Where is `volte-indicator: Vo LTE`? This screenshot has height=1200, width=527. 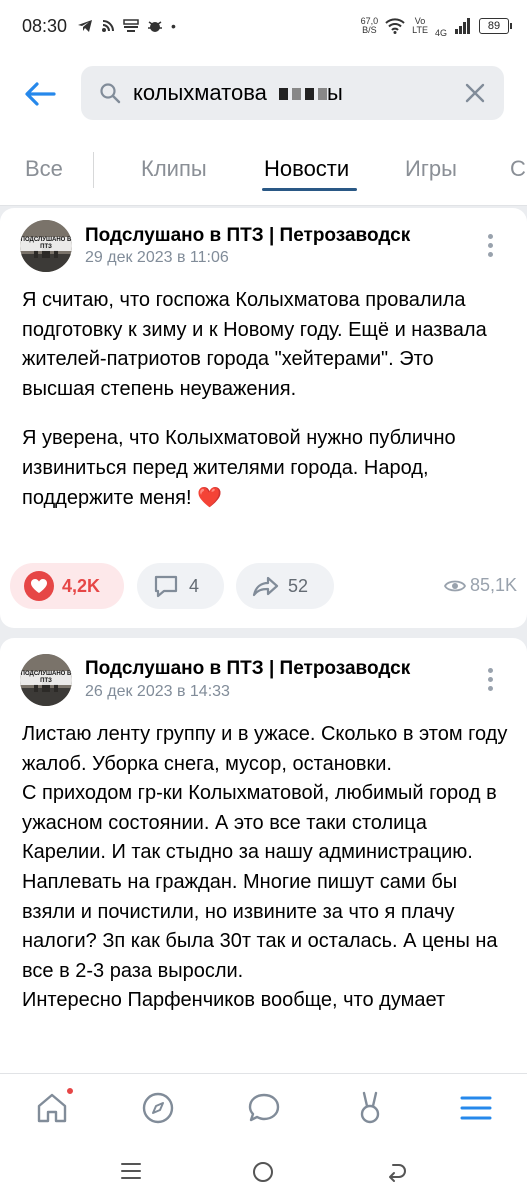
volte-indicator: Vo LTE is located at coordinates (420, 26).